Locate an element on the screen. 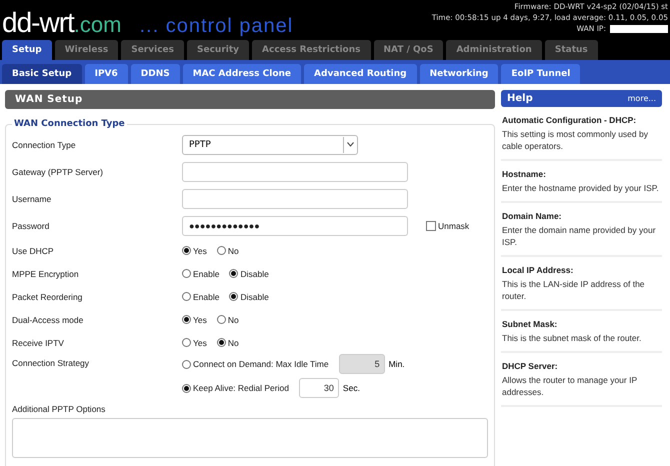 The height and width of the screenshot is (466, 670). logo-tagline: ... control panel is located at coordinates (216, 26).